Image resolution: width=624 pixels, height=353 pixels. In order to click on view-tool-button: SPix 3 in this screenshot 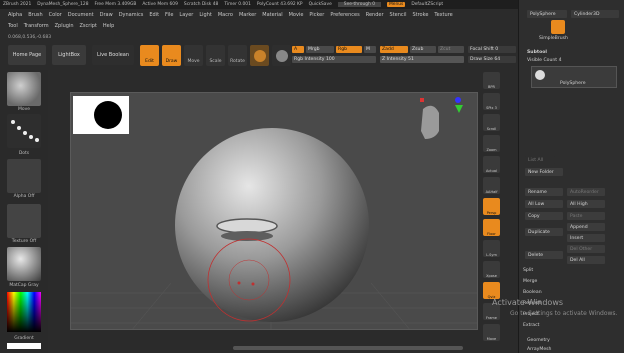, I will do `click(491, 101)`.